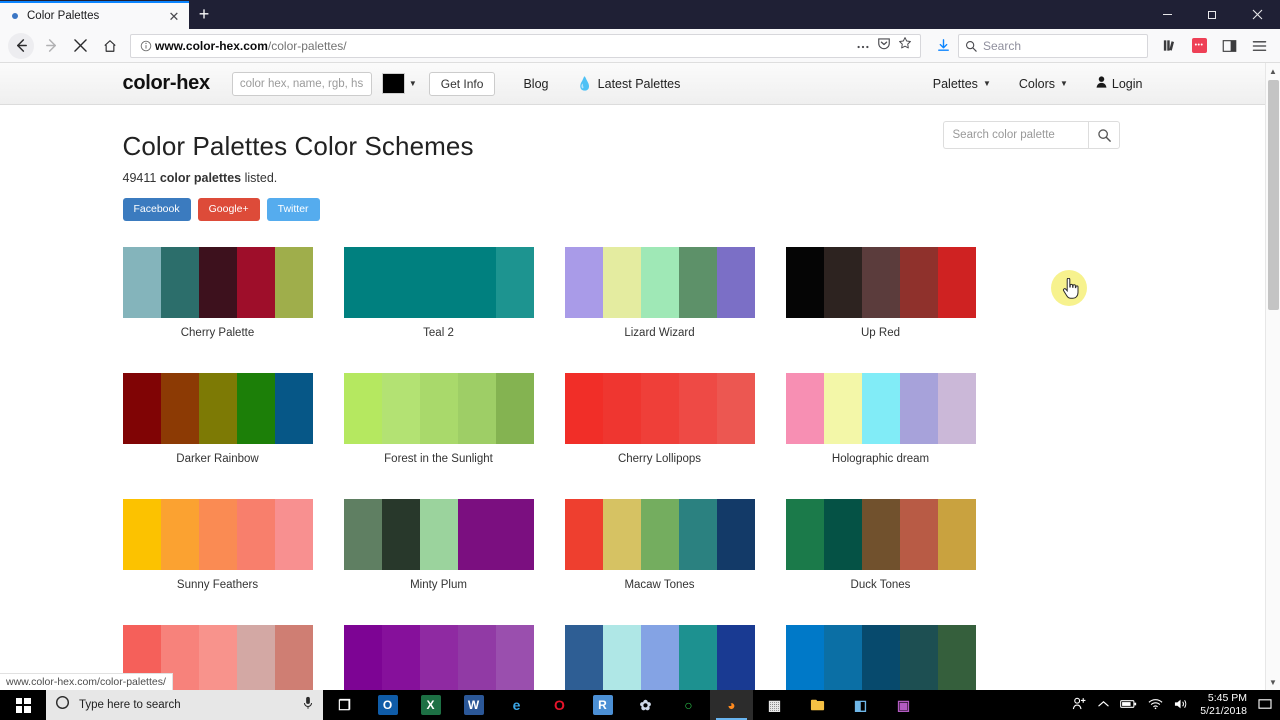 This screenshot has width=1280, height=720. Describe the element at coordinates (731, 705) in the screenshot. I see `taskbar-firefox-icon: ◕` at that location.